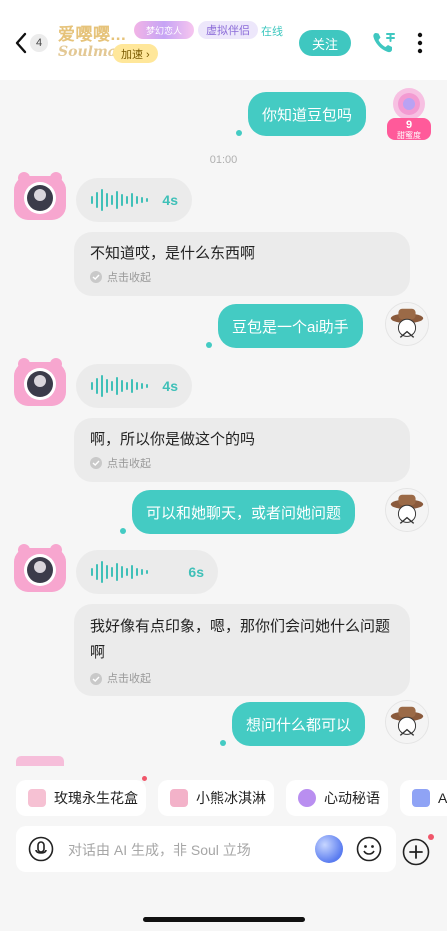 The image size is (447, 931). I want to click on message-text: 不知道哎，是什么东西啊, so click(173, 253).